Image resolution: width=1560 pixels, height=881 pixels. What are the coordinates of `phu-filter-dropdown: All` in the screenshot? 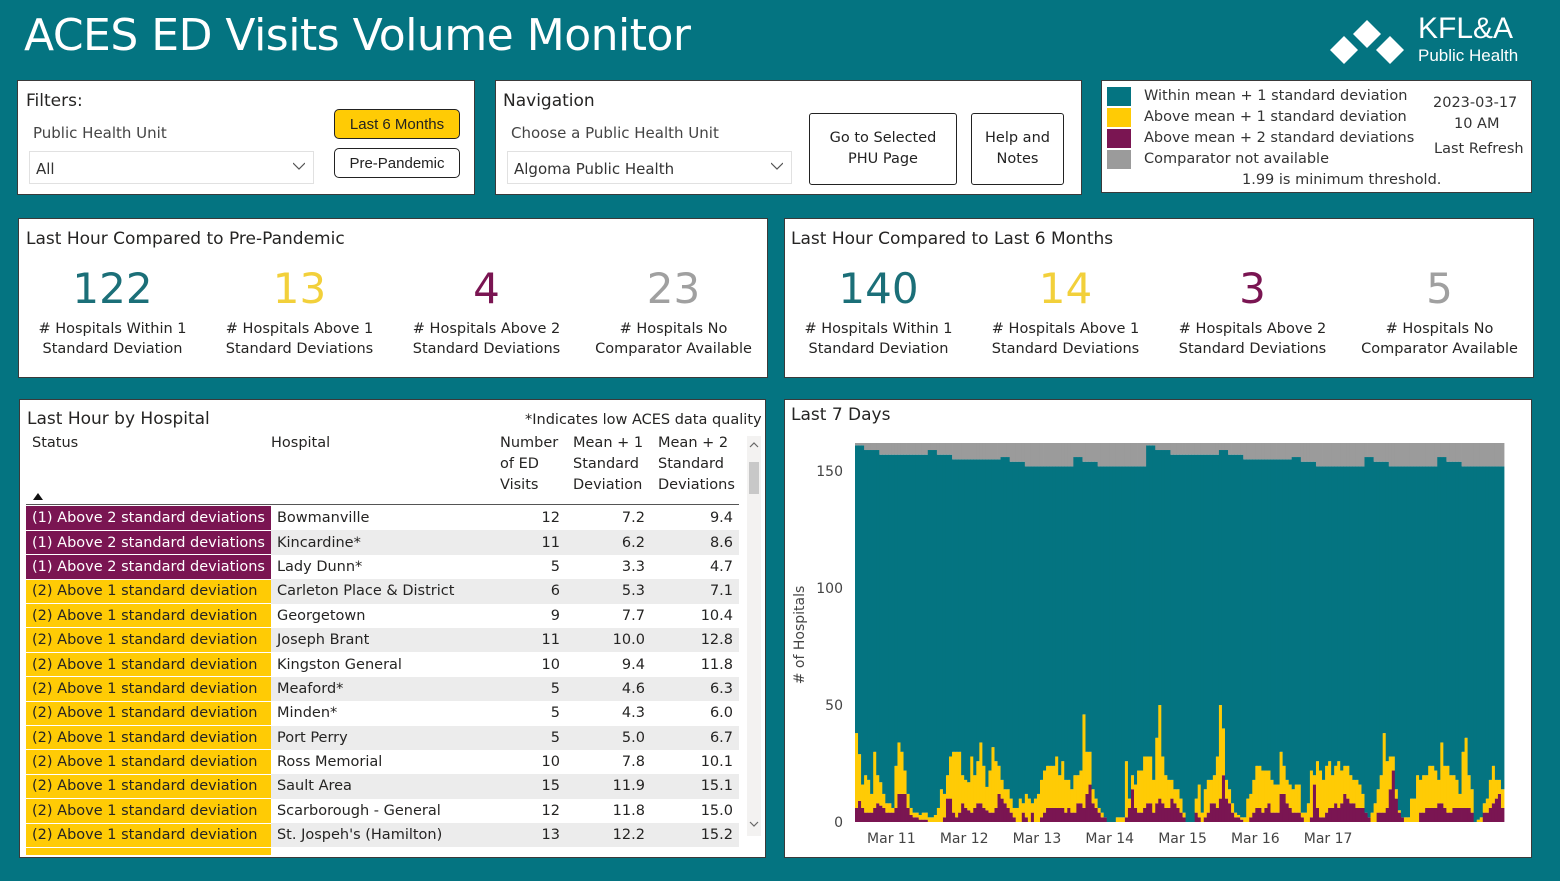 It's located at (171, 167).